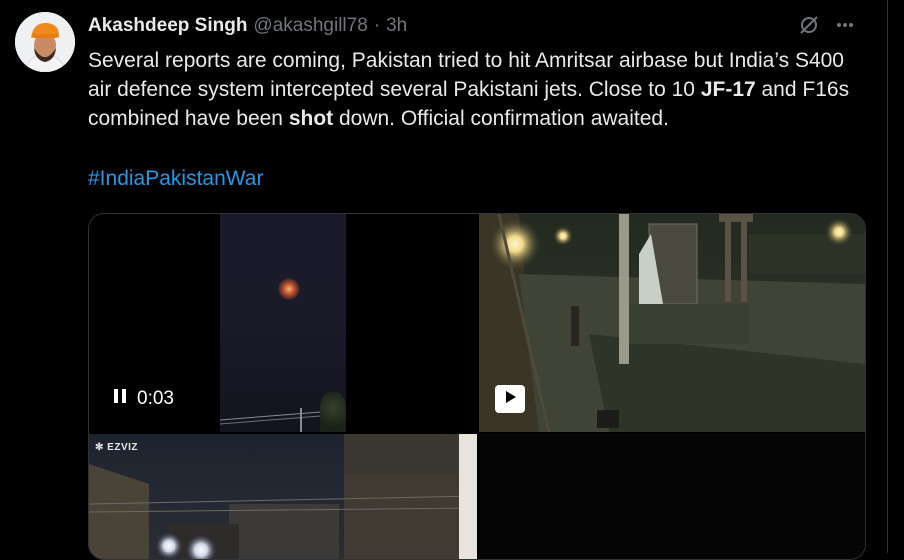 This screenshot has height=560, width=904. I want to click on tree-silhouette, so click(333, 412).